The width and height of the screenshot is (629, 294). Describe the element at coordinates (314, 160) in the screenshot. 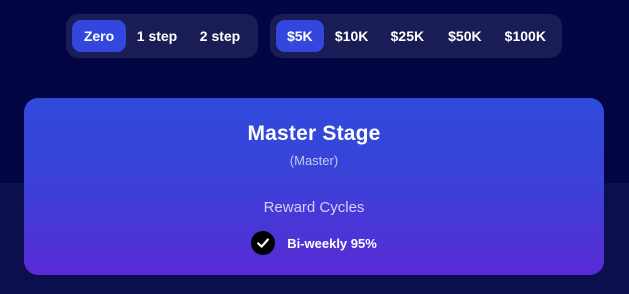

I see `stage-subtitle: (Master)` at that location.